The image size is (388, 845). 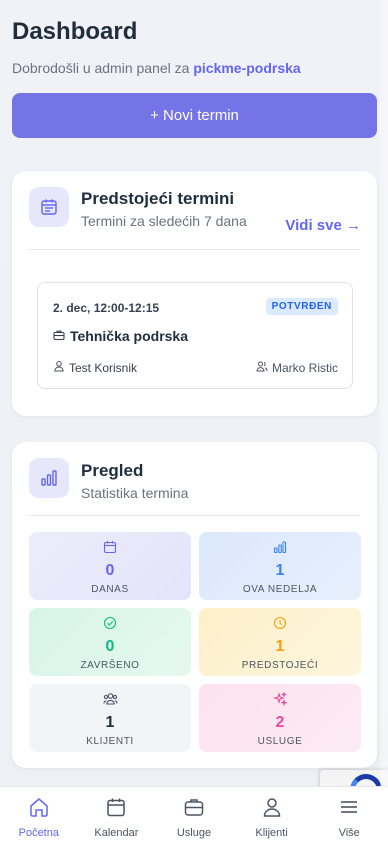 I want to click on stat-value: 2, so click(x=280, y=722).